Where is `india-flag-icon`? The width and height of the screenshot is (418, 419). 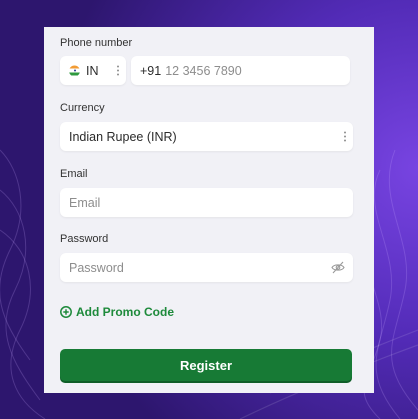
india-flag-icon is located at coordinates (74, 70).